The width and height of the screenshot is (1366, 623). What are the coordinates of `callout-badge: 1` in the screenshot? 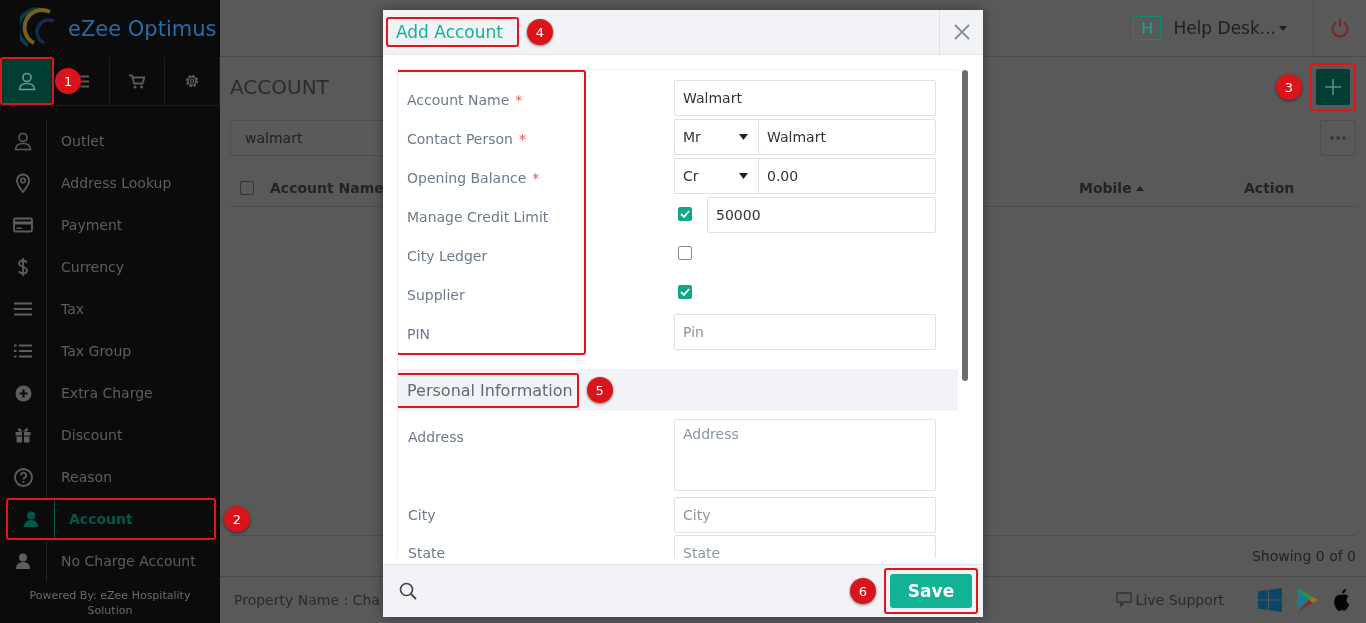 It's located at (68, 81).